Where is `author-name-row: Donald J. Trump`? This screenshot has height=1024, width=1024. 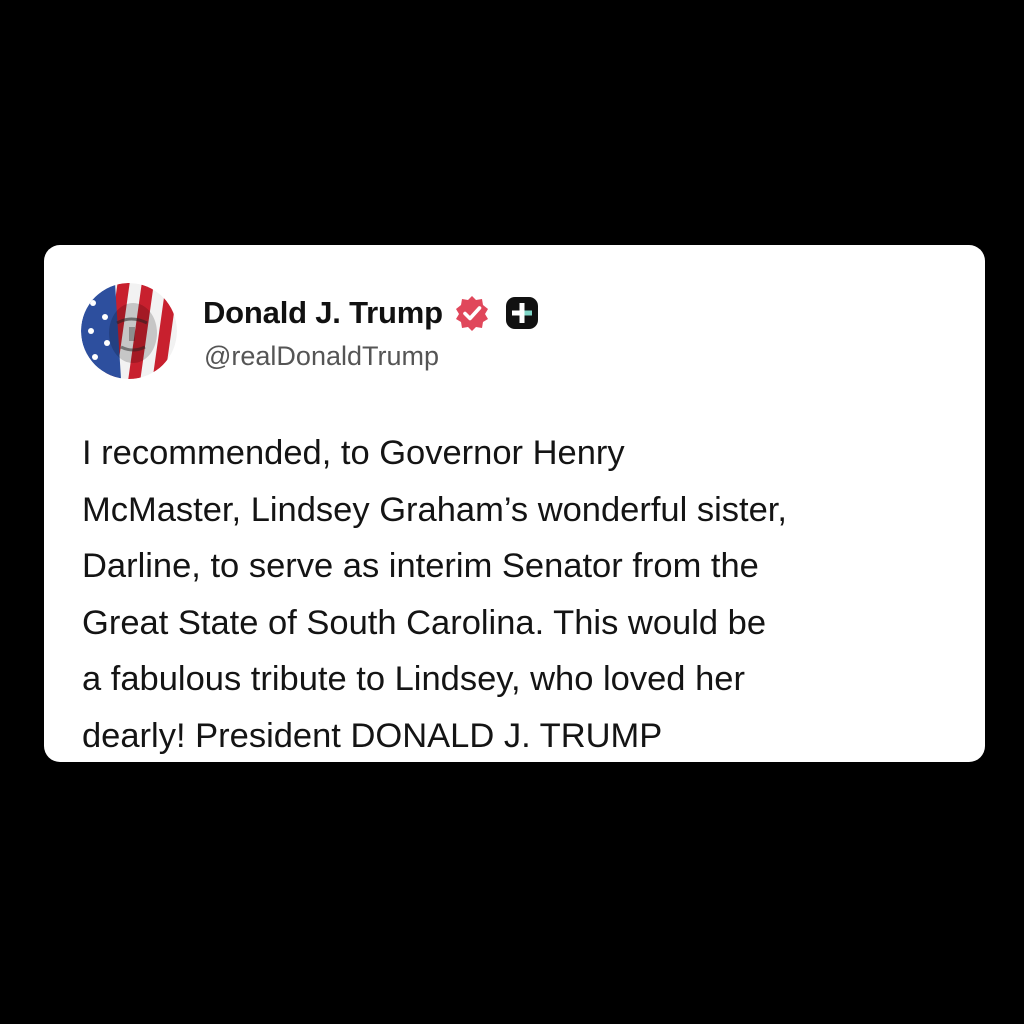
author-name-row: Donald J. Trump is located at coordinates (371, 313).